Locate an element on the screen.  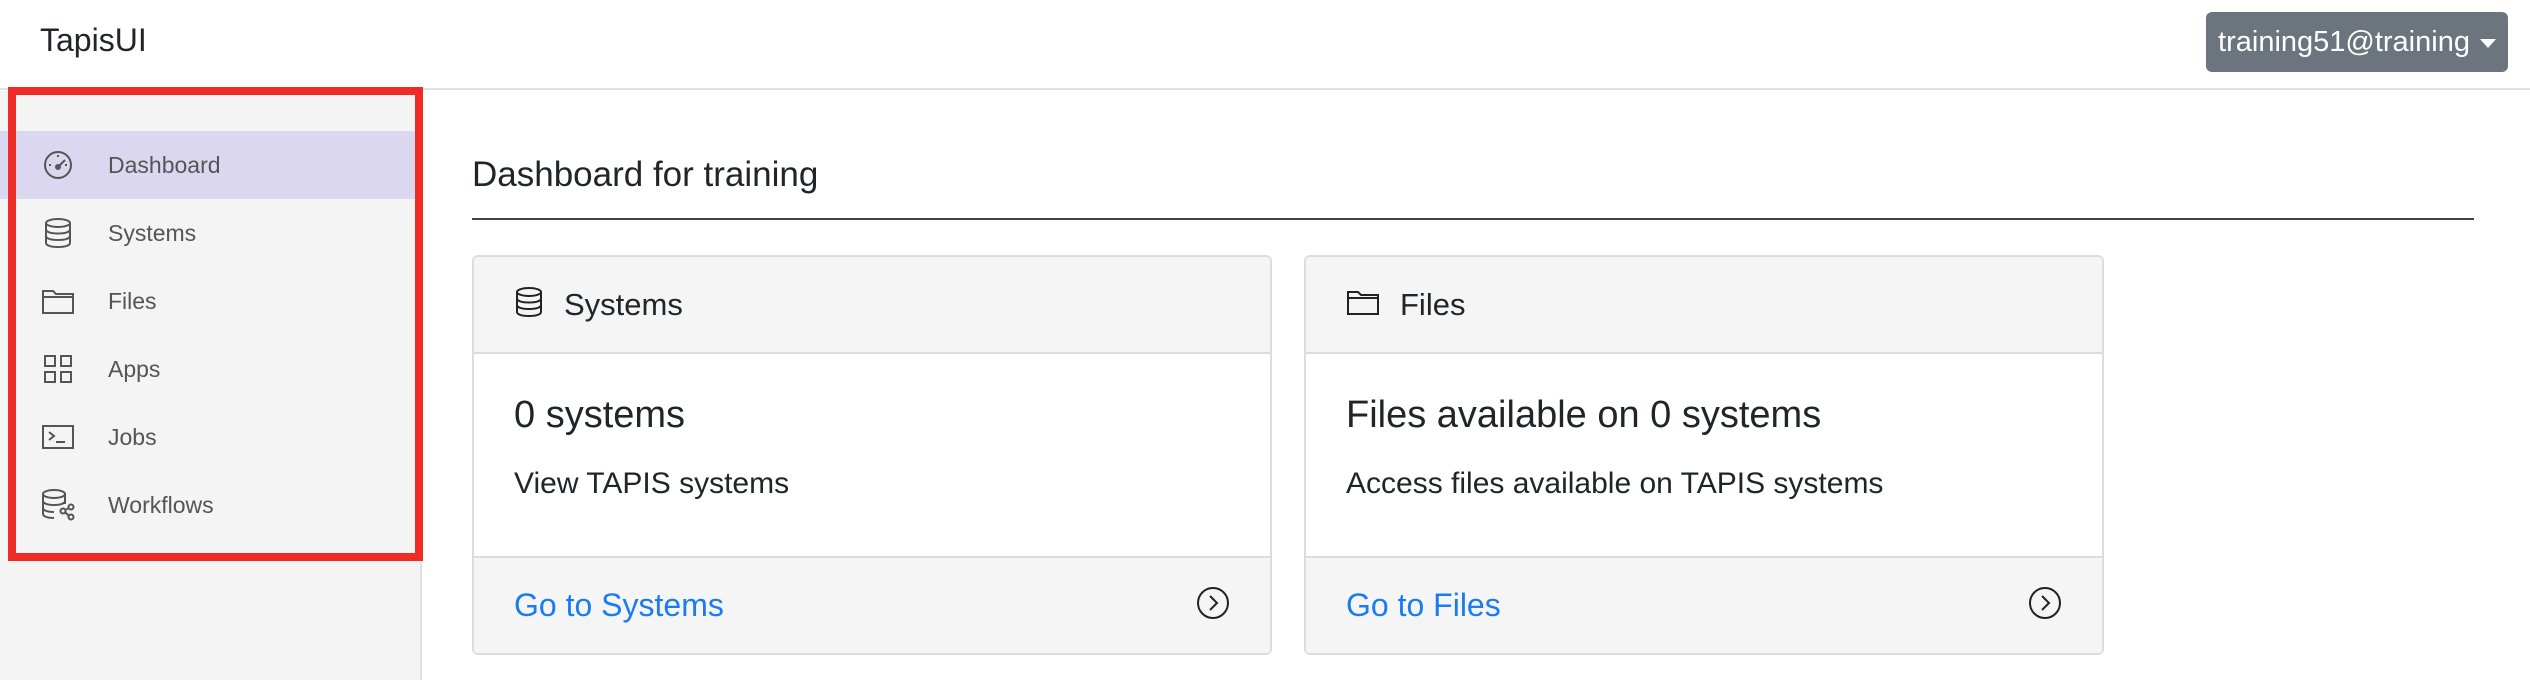
sidebar-item-jobs: Jobs is located at coordinates (210, 437).